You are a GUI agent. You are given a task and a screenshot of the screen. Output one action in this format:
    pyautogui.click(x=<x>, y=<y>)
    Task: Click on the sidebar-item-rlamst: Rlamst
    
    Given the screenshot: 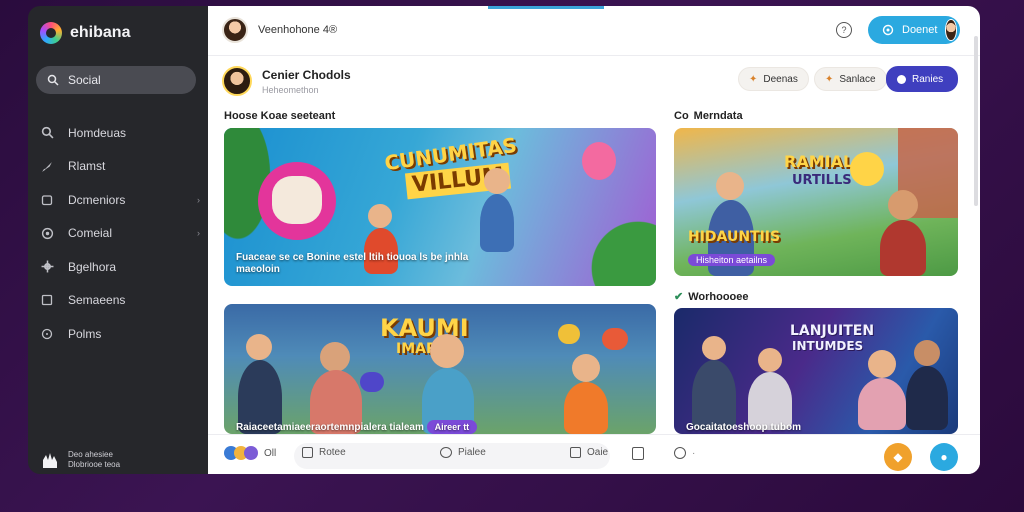 What is the action you would take?
    pyautogui.click(x=120, y=167)
    